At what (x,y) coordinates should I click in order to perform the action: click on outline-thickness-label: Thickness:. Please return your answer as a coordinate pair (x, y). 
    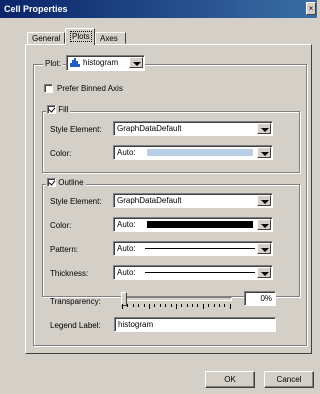
    Looking at the image, I should click on (69, 273).